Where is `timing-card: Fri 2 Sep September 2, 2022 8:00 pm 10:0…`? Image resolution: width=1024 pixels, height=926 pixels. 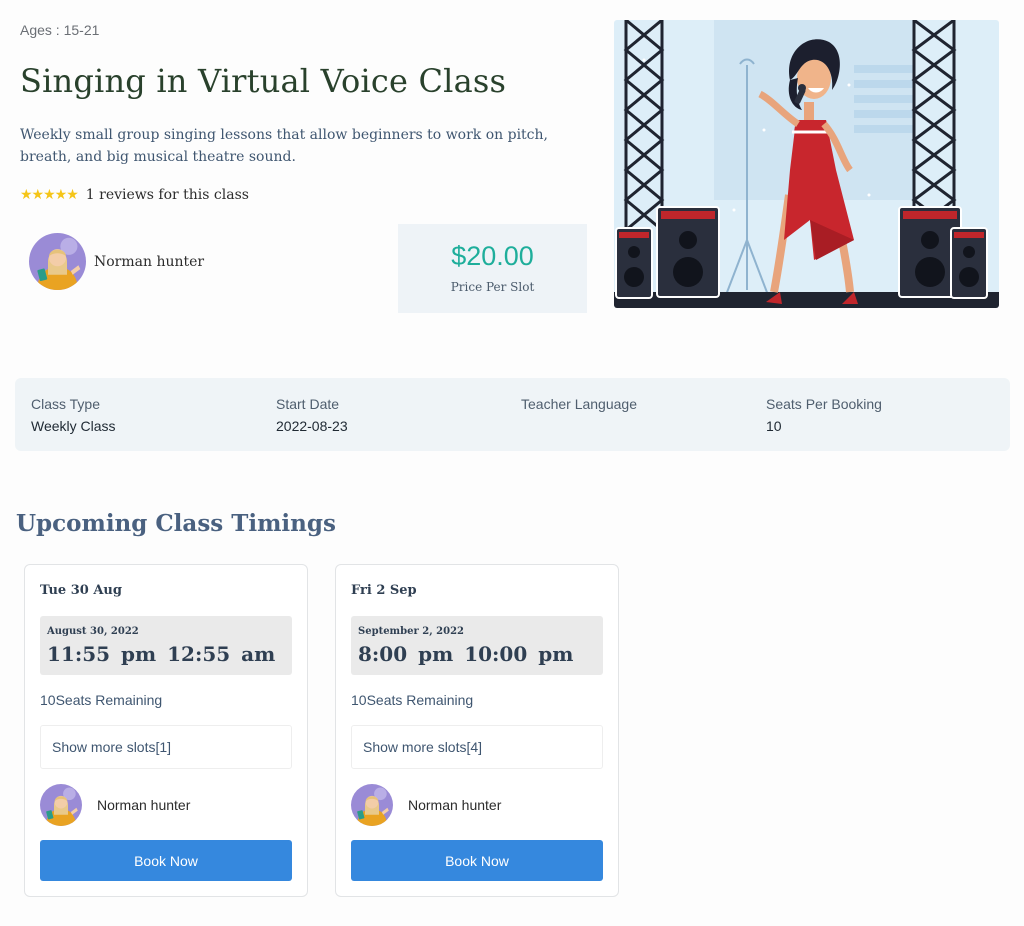
timing-card: Fri 2 Sep September 2, 2022 8:00 pm 10:0… is located at coordinates (477, 730).